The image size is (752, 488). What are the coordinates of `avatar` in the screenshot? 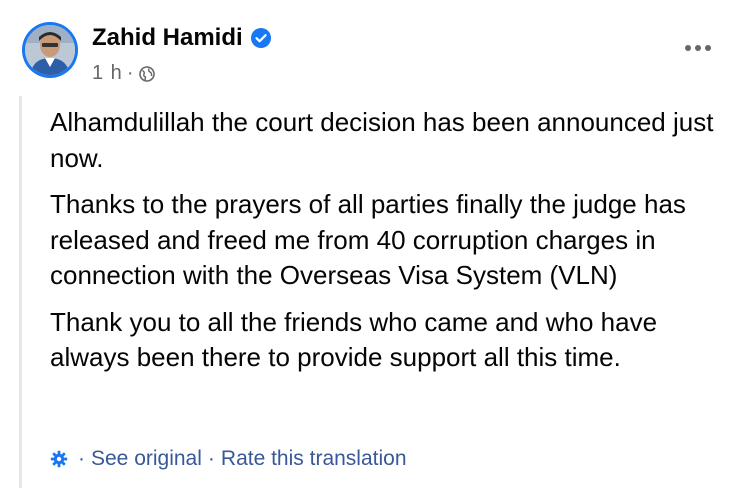 It's located at (50, 50).